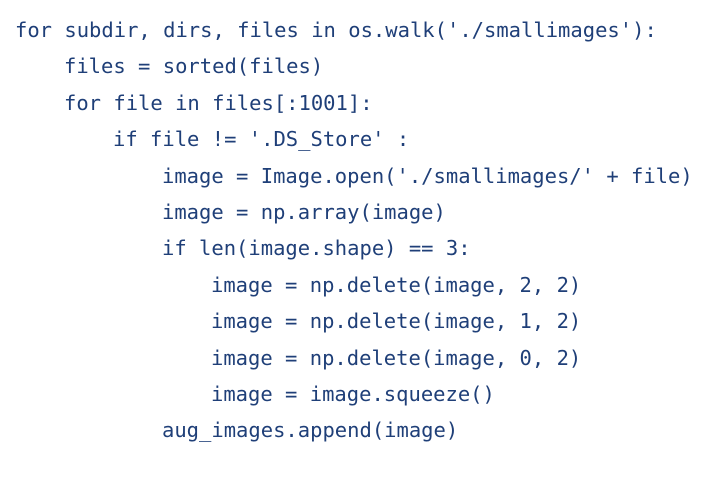 The height and width of the screenshot is (486, 720). What do you see at coordinates (396, 321) in the screenshot?
I see `code-line: image = np.delete(image, 1, 2)` at bounding box center [396, 321].